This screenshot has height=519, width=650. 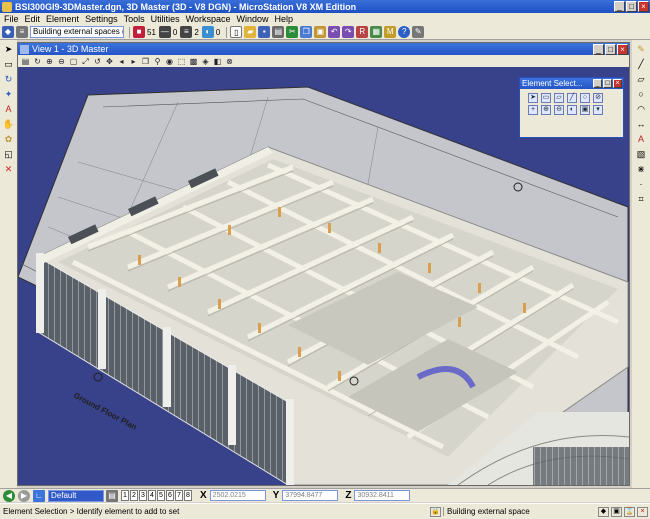 What do you see at coordinates (134, 19) in the screenshot?
I see `menu-tools: Tools` at bounding box center [134, 19].